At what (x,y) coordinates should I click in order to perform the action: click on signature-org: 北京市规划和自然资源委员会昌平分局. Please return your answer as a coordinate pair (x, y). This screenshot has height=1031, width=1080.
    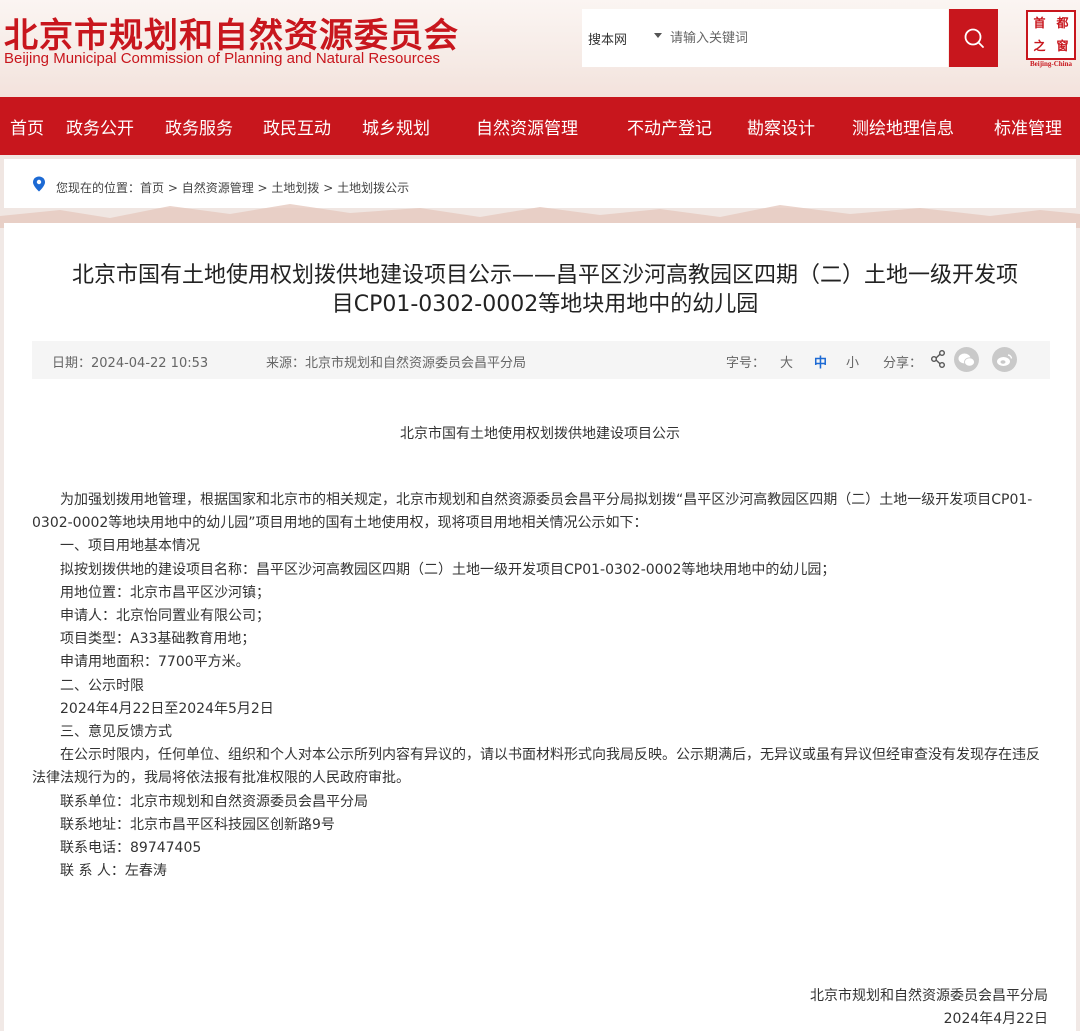
    Looking at the image, I should click on (929, 996).